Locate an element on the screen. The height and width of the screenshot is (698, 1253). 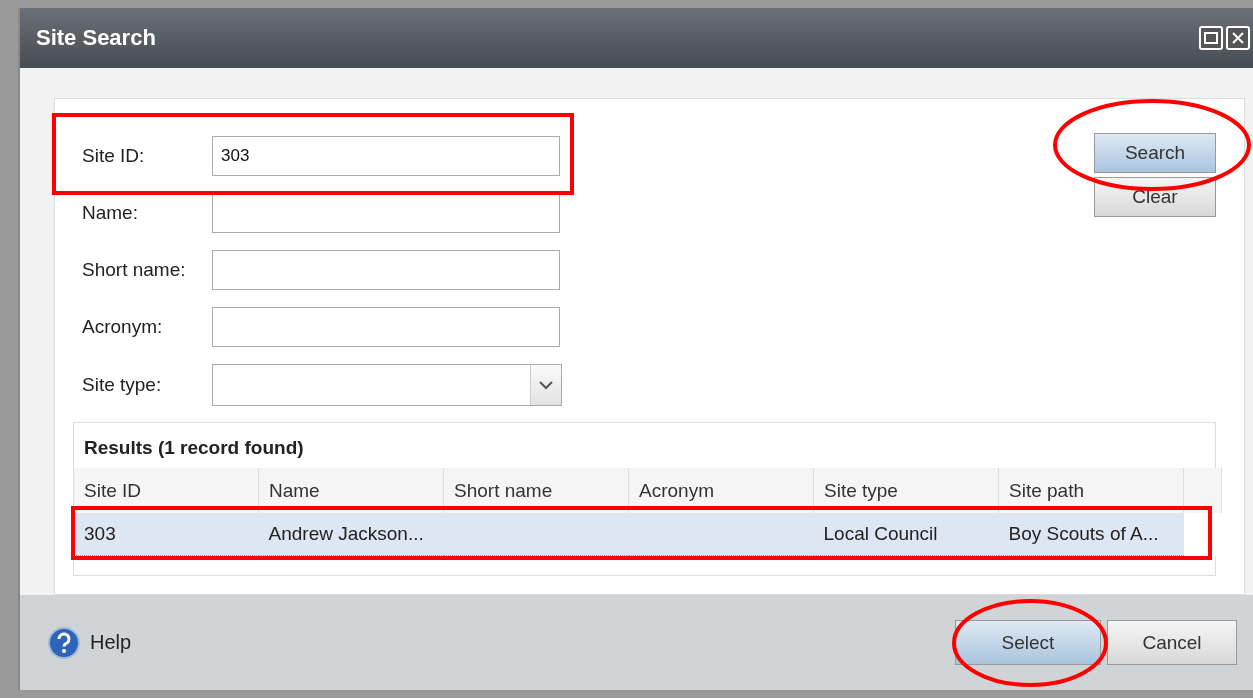
column-header: Site path is located at coordinates (1091, 490).